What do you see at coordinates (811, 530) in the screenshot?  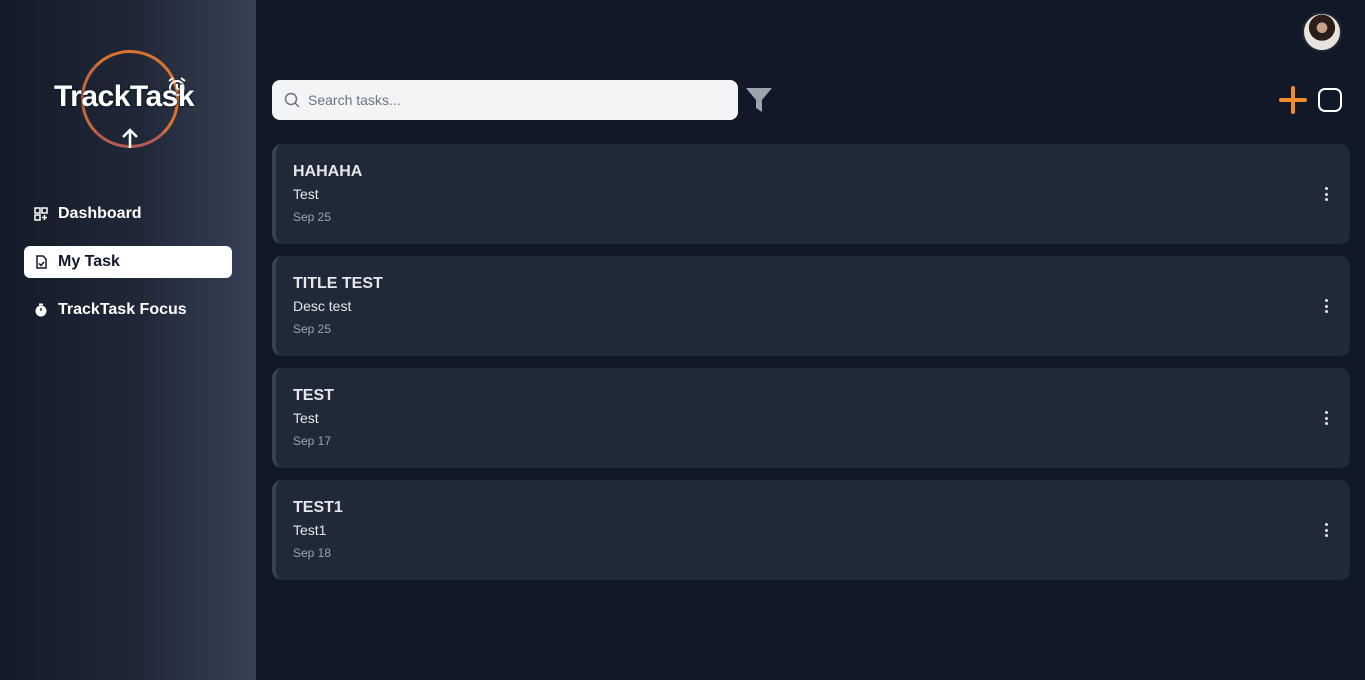 I see `task-card: TEST1 Test1 Sep 18` at bounding box center [811, 530].